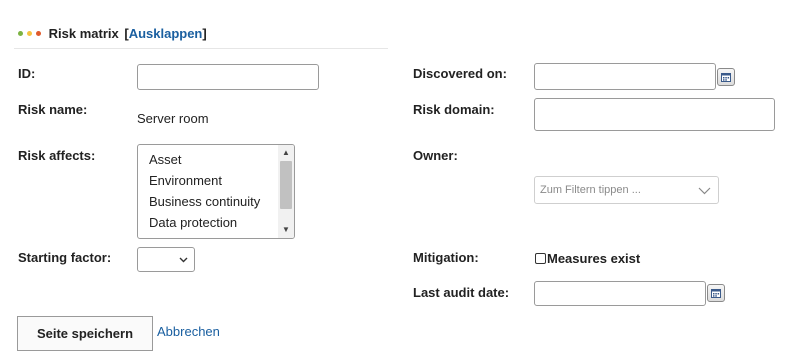 This screenshot has width=800, height=353. What do you see at coordinates (65, 257) in the screenshot?
I see `starting-factor-label: Starting factor:` at bounding box center [65, 257].